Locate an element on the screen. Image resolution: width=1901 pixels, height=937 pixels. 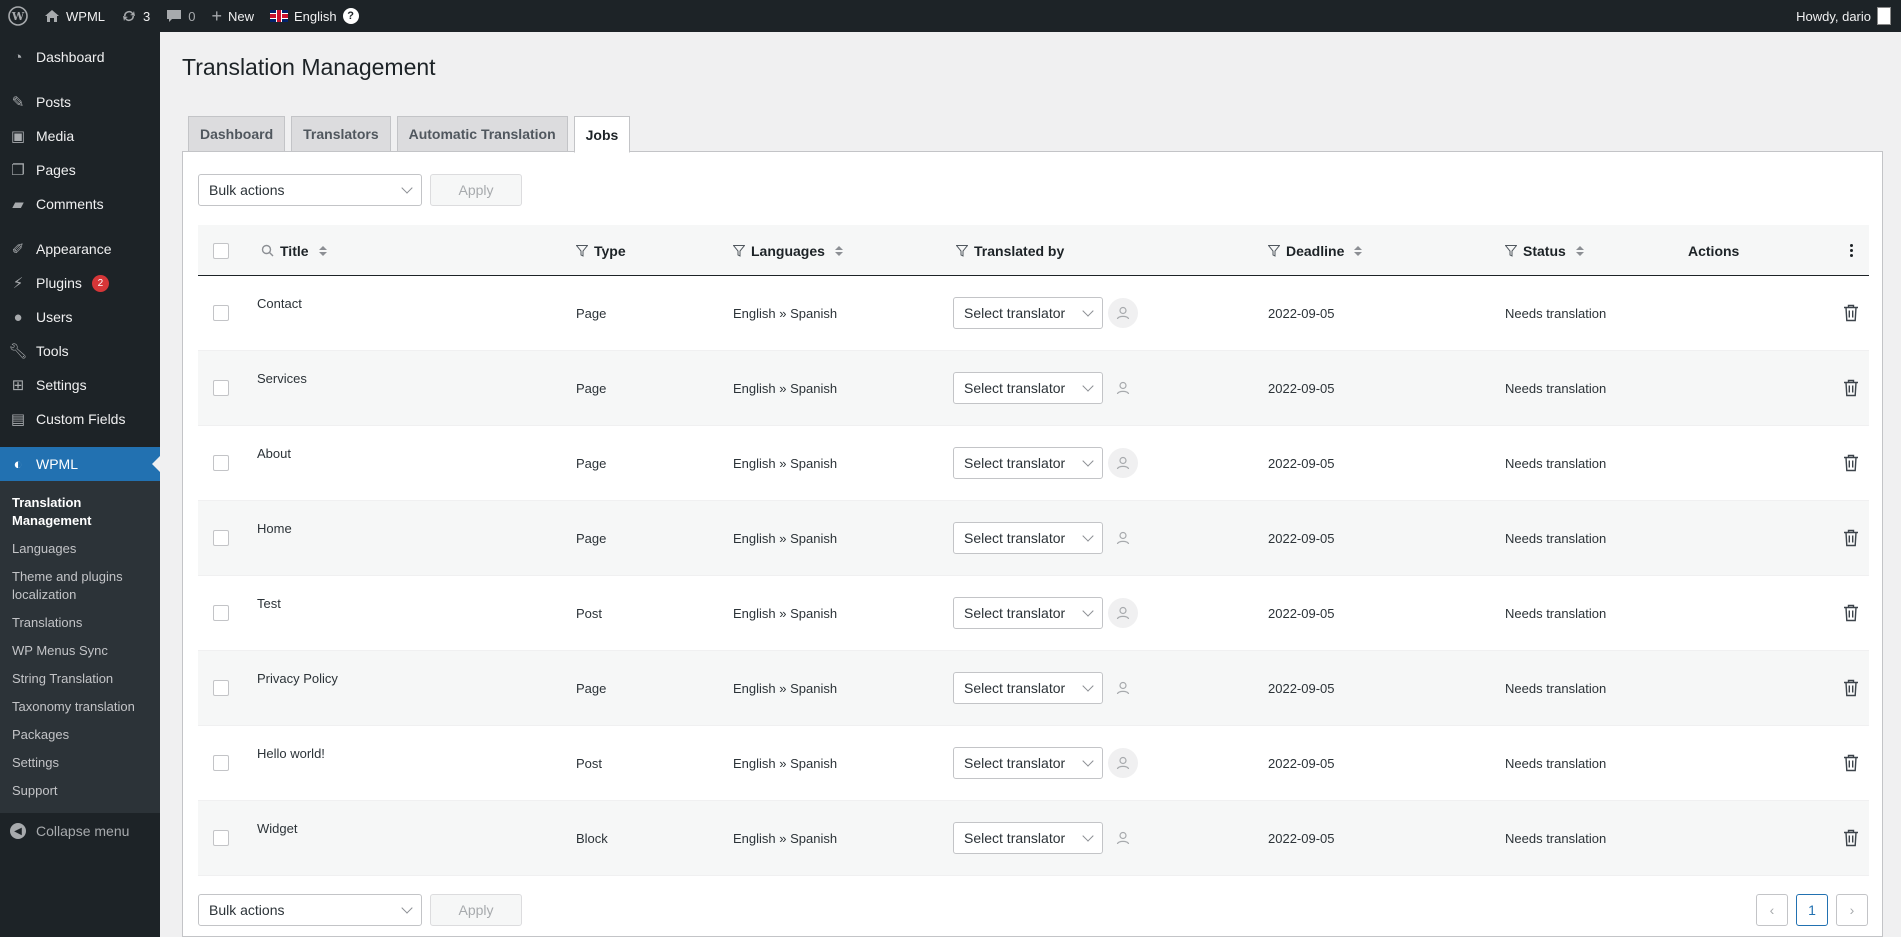
menu-custom-fields: ▤ Custom Fields is located at coordinates (80, 419).